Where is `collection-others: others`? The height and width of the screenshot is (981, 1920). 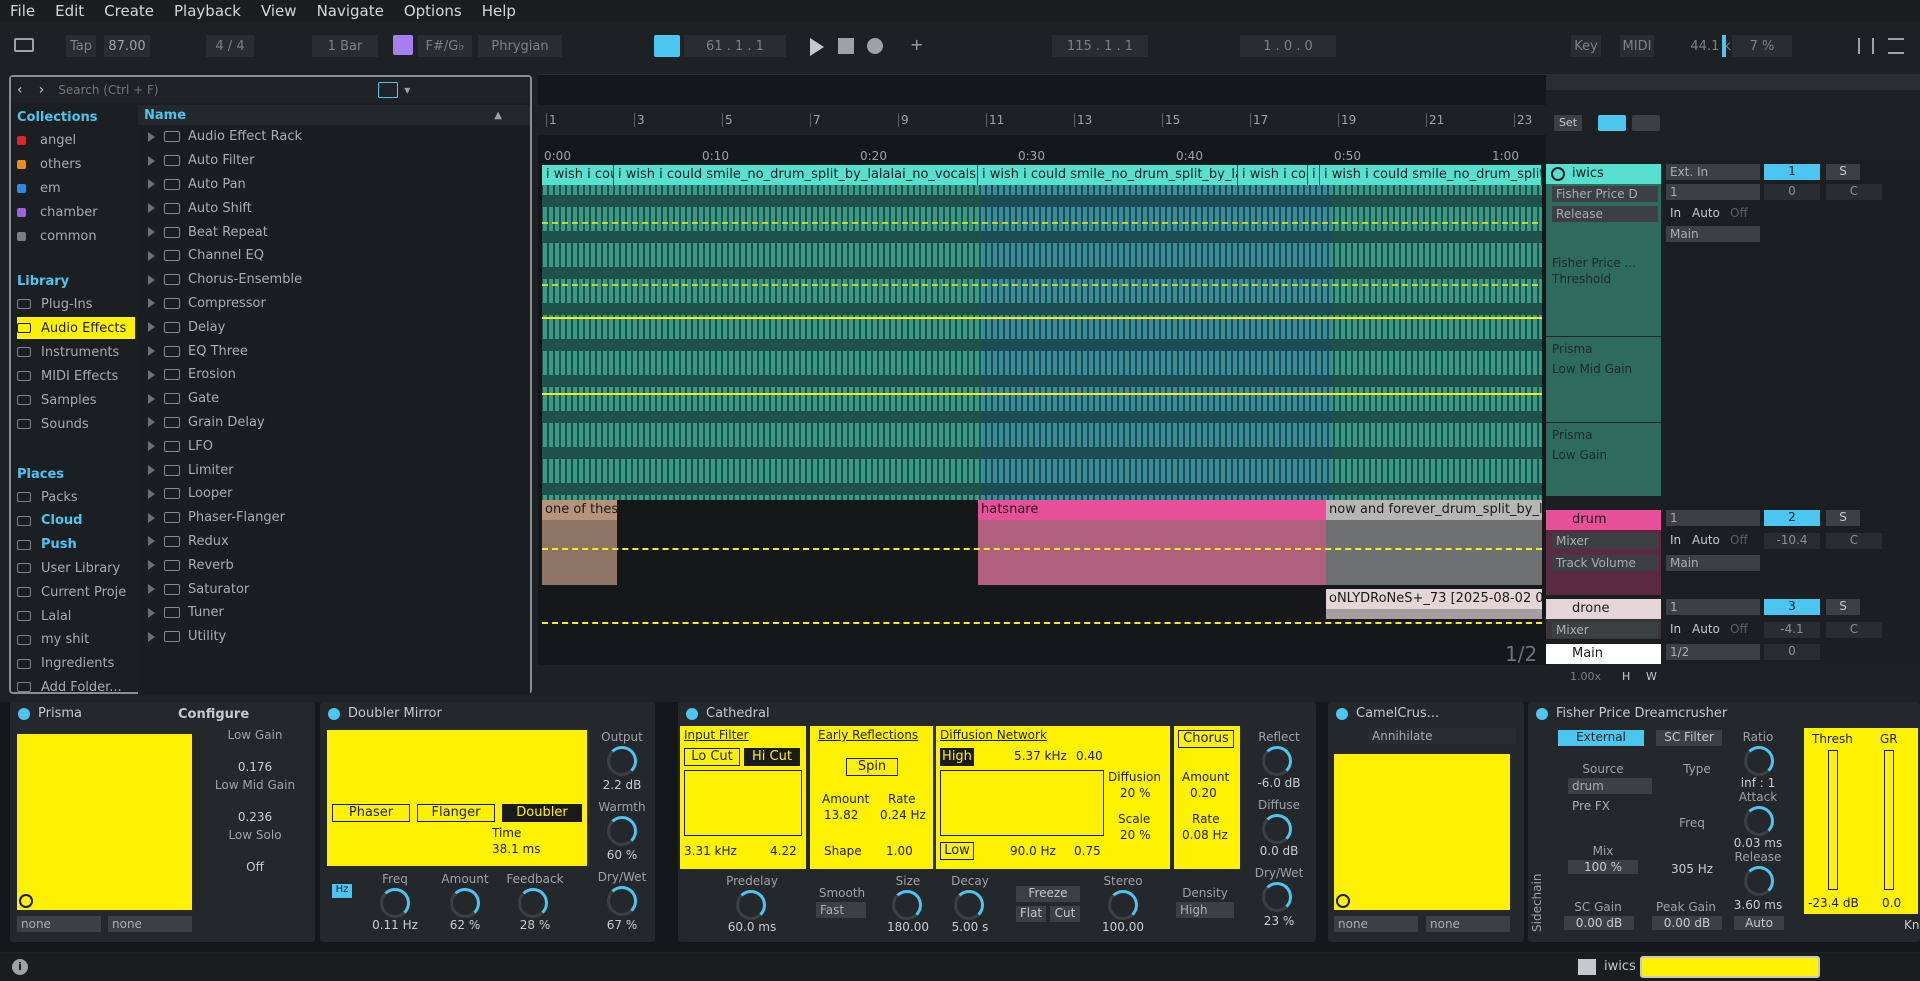
collection-others: others is located at coordinates (76, 164).